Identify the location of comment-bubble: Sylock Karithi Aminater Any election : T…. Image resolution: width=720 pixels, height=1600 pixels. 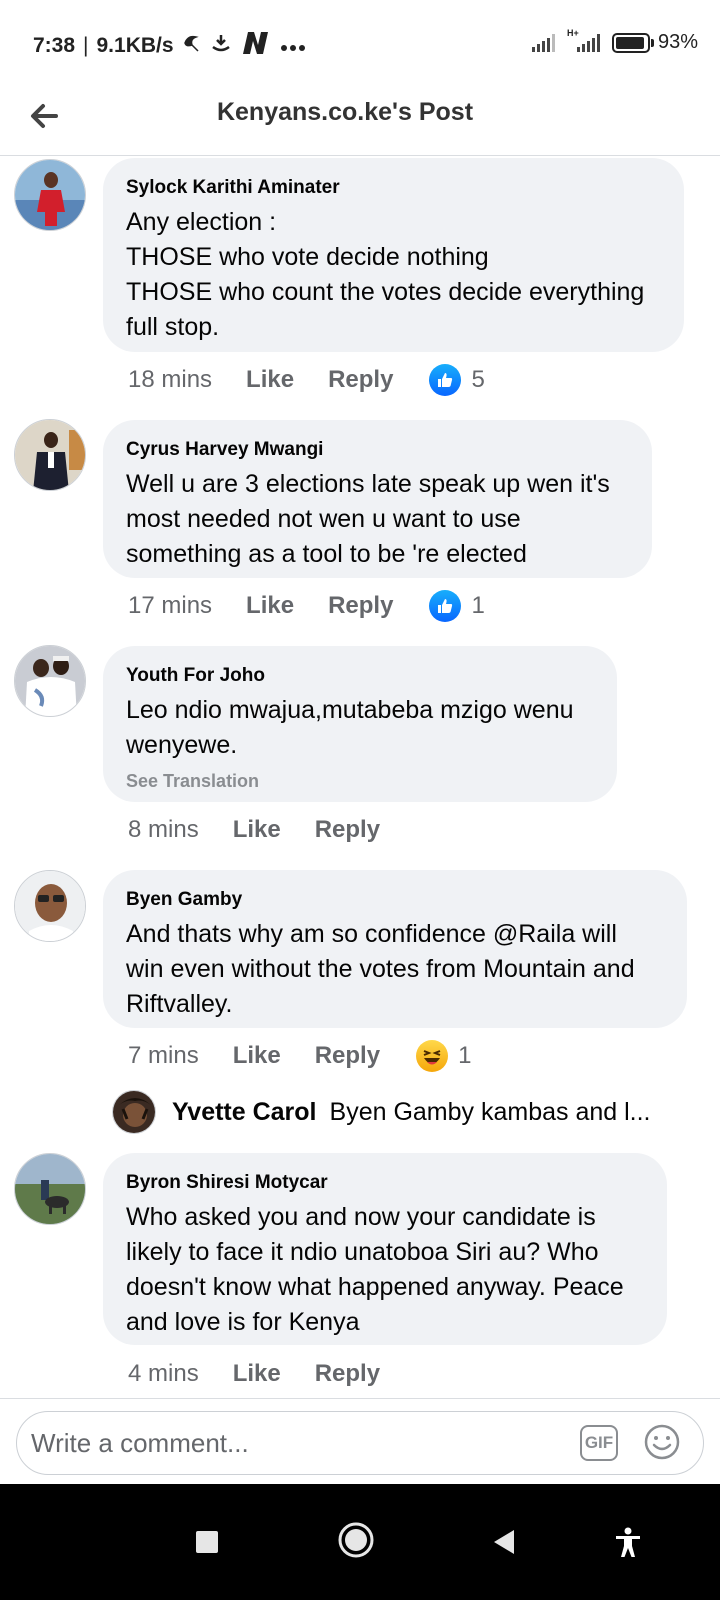
(393, 255).